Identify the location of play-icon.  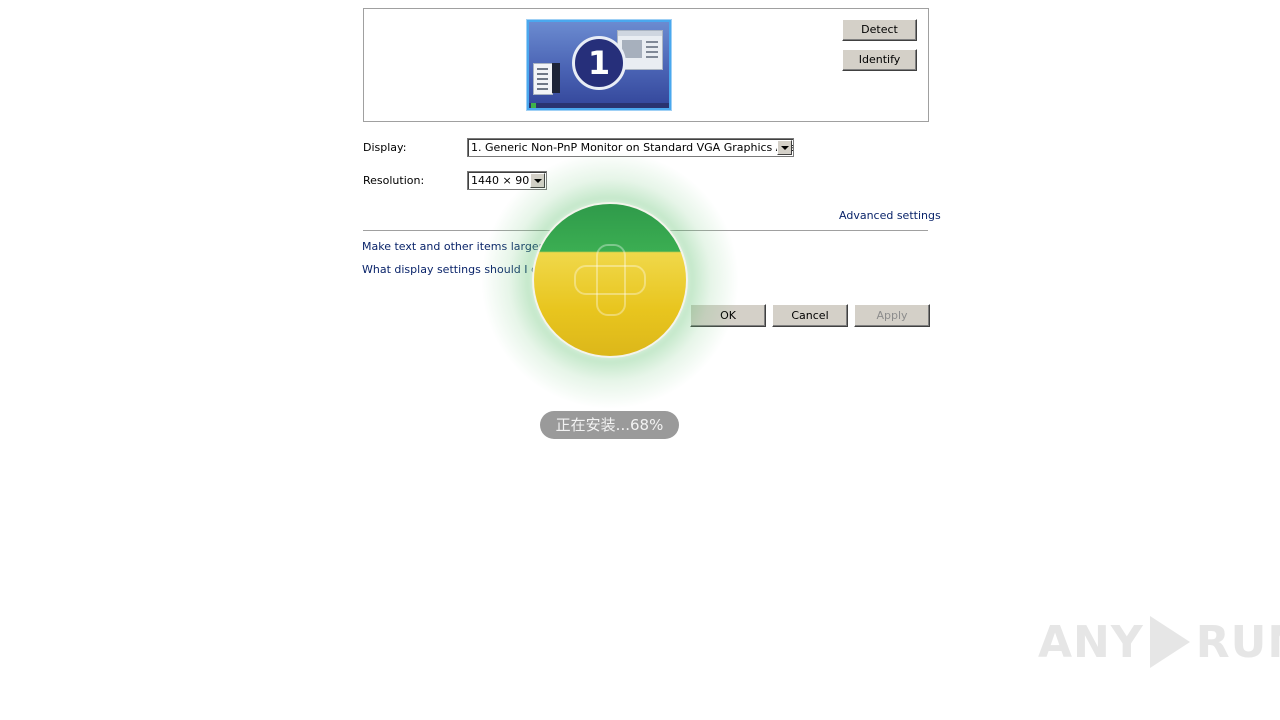
(1169, 642).